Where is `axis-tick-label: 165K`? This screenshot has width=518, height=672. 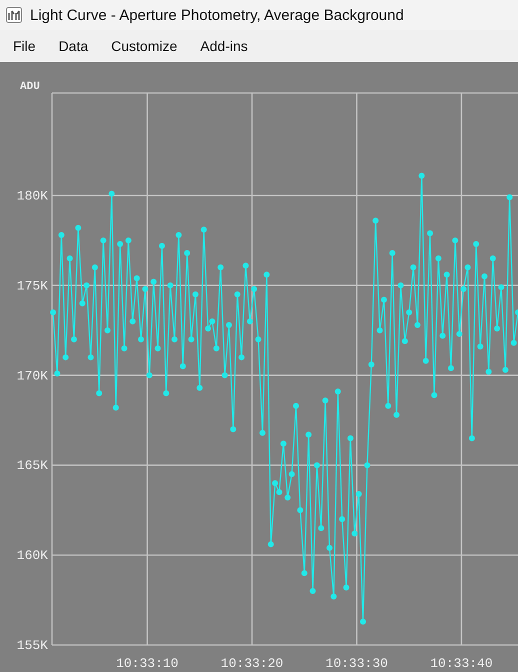 axis-tick-label: 165K is located at coordinates (32, 466).